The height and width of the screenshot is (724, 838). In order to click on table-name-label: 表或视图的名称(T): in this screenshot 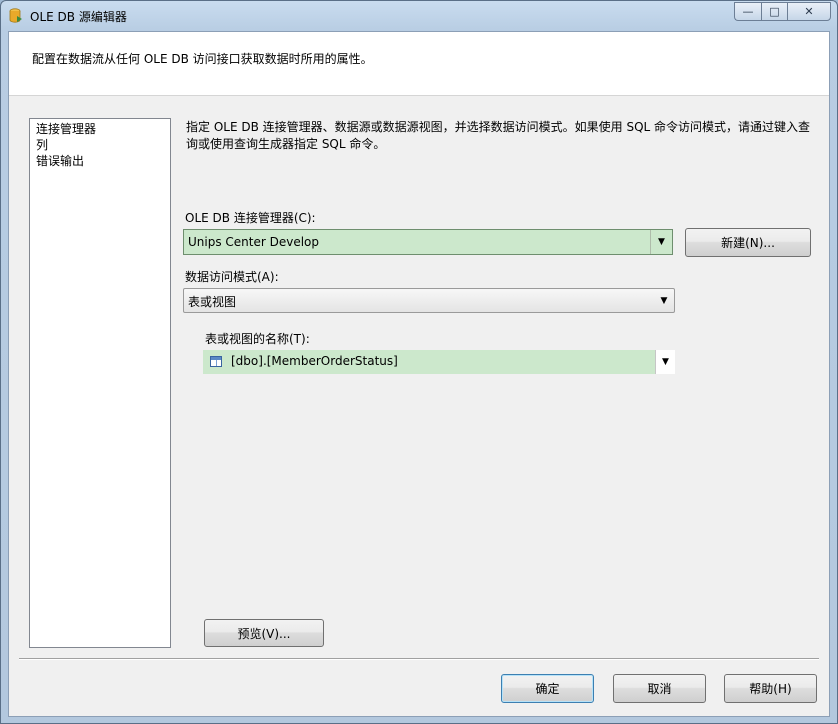, I will do `click(257, 339)`.